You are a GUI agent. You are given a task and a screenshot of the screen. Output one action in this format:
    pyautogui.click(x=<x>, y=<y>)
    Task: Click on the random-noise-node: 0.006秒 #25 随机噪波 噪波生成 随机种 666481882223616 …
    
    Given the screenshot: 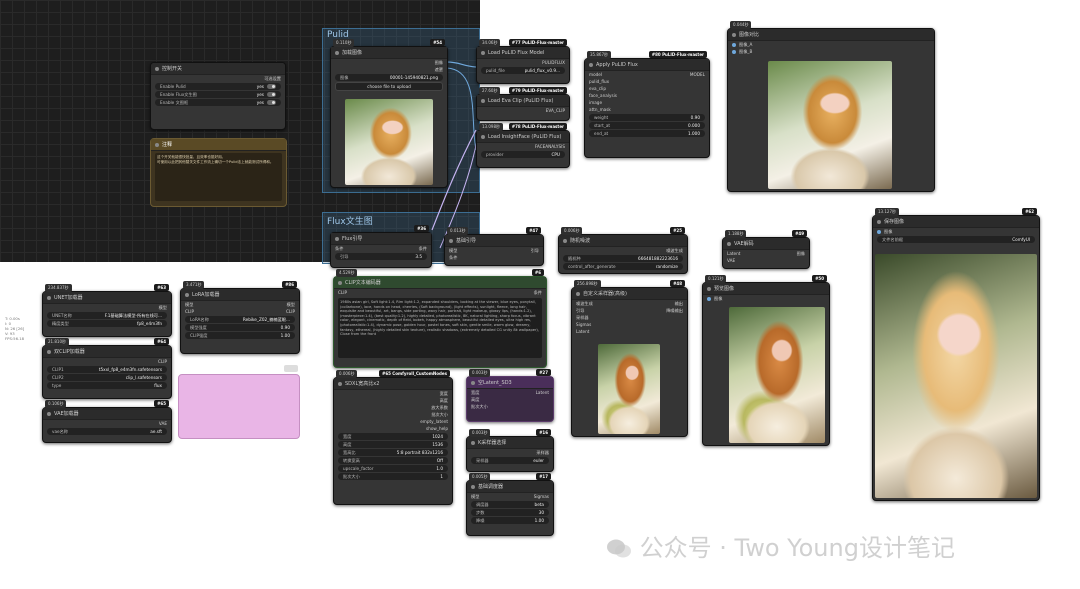 What is the action you would take?
    pyautogui.click(x=623, y=250)
    